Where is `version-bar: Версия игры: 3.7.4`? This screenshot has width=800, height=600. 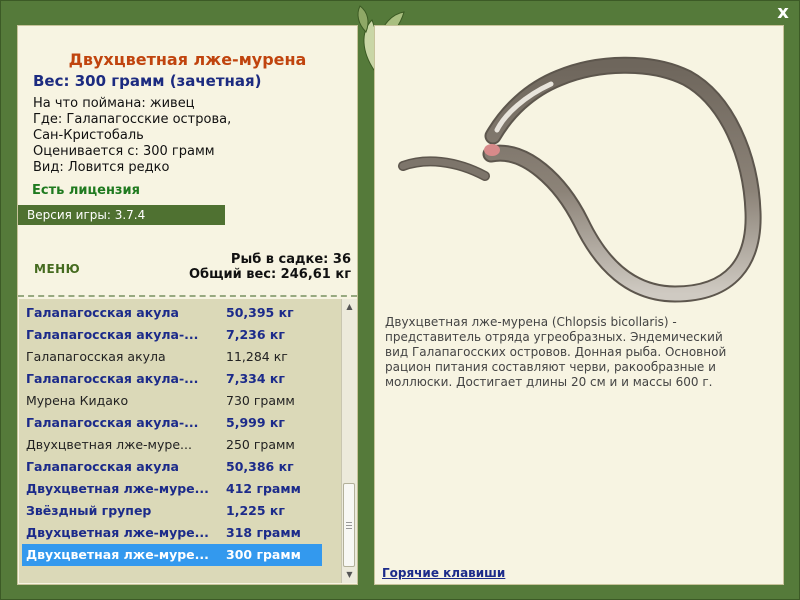
version-bar: Версия игры: 3.7.4 is located at coordinates (121, 215).